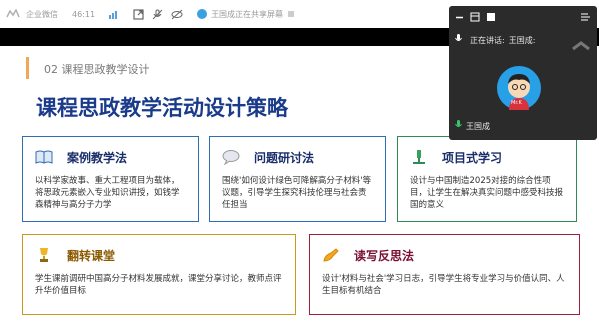 The width and height of the screenshot is (599, 325). Describe the element at coordinates (138, 14) in the screenshot. I see `share-icon` at that location.